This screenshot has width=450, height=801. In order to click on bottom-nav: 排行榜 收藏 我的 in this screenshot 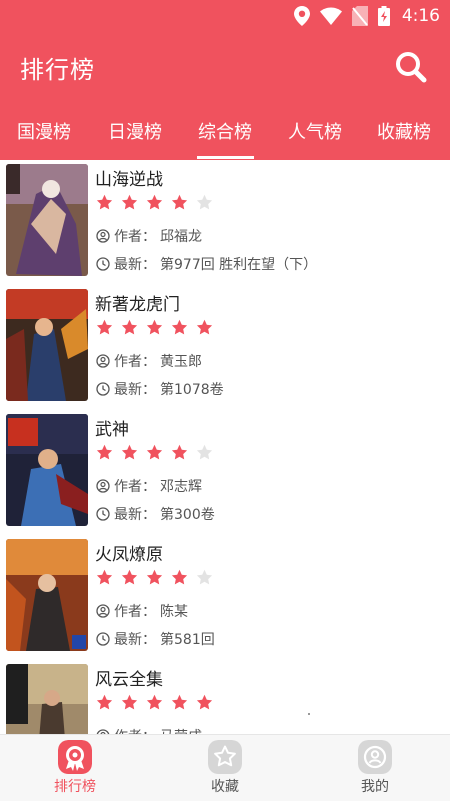, I will do `click(225, 767)`.